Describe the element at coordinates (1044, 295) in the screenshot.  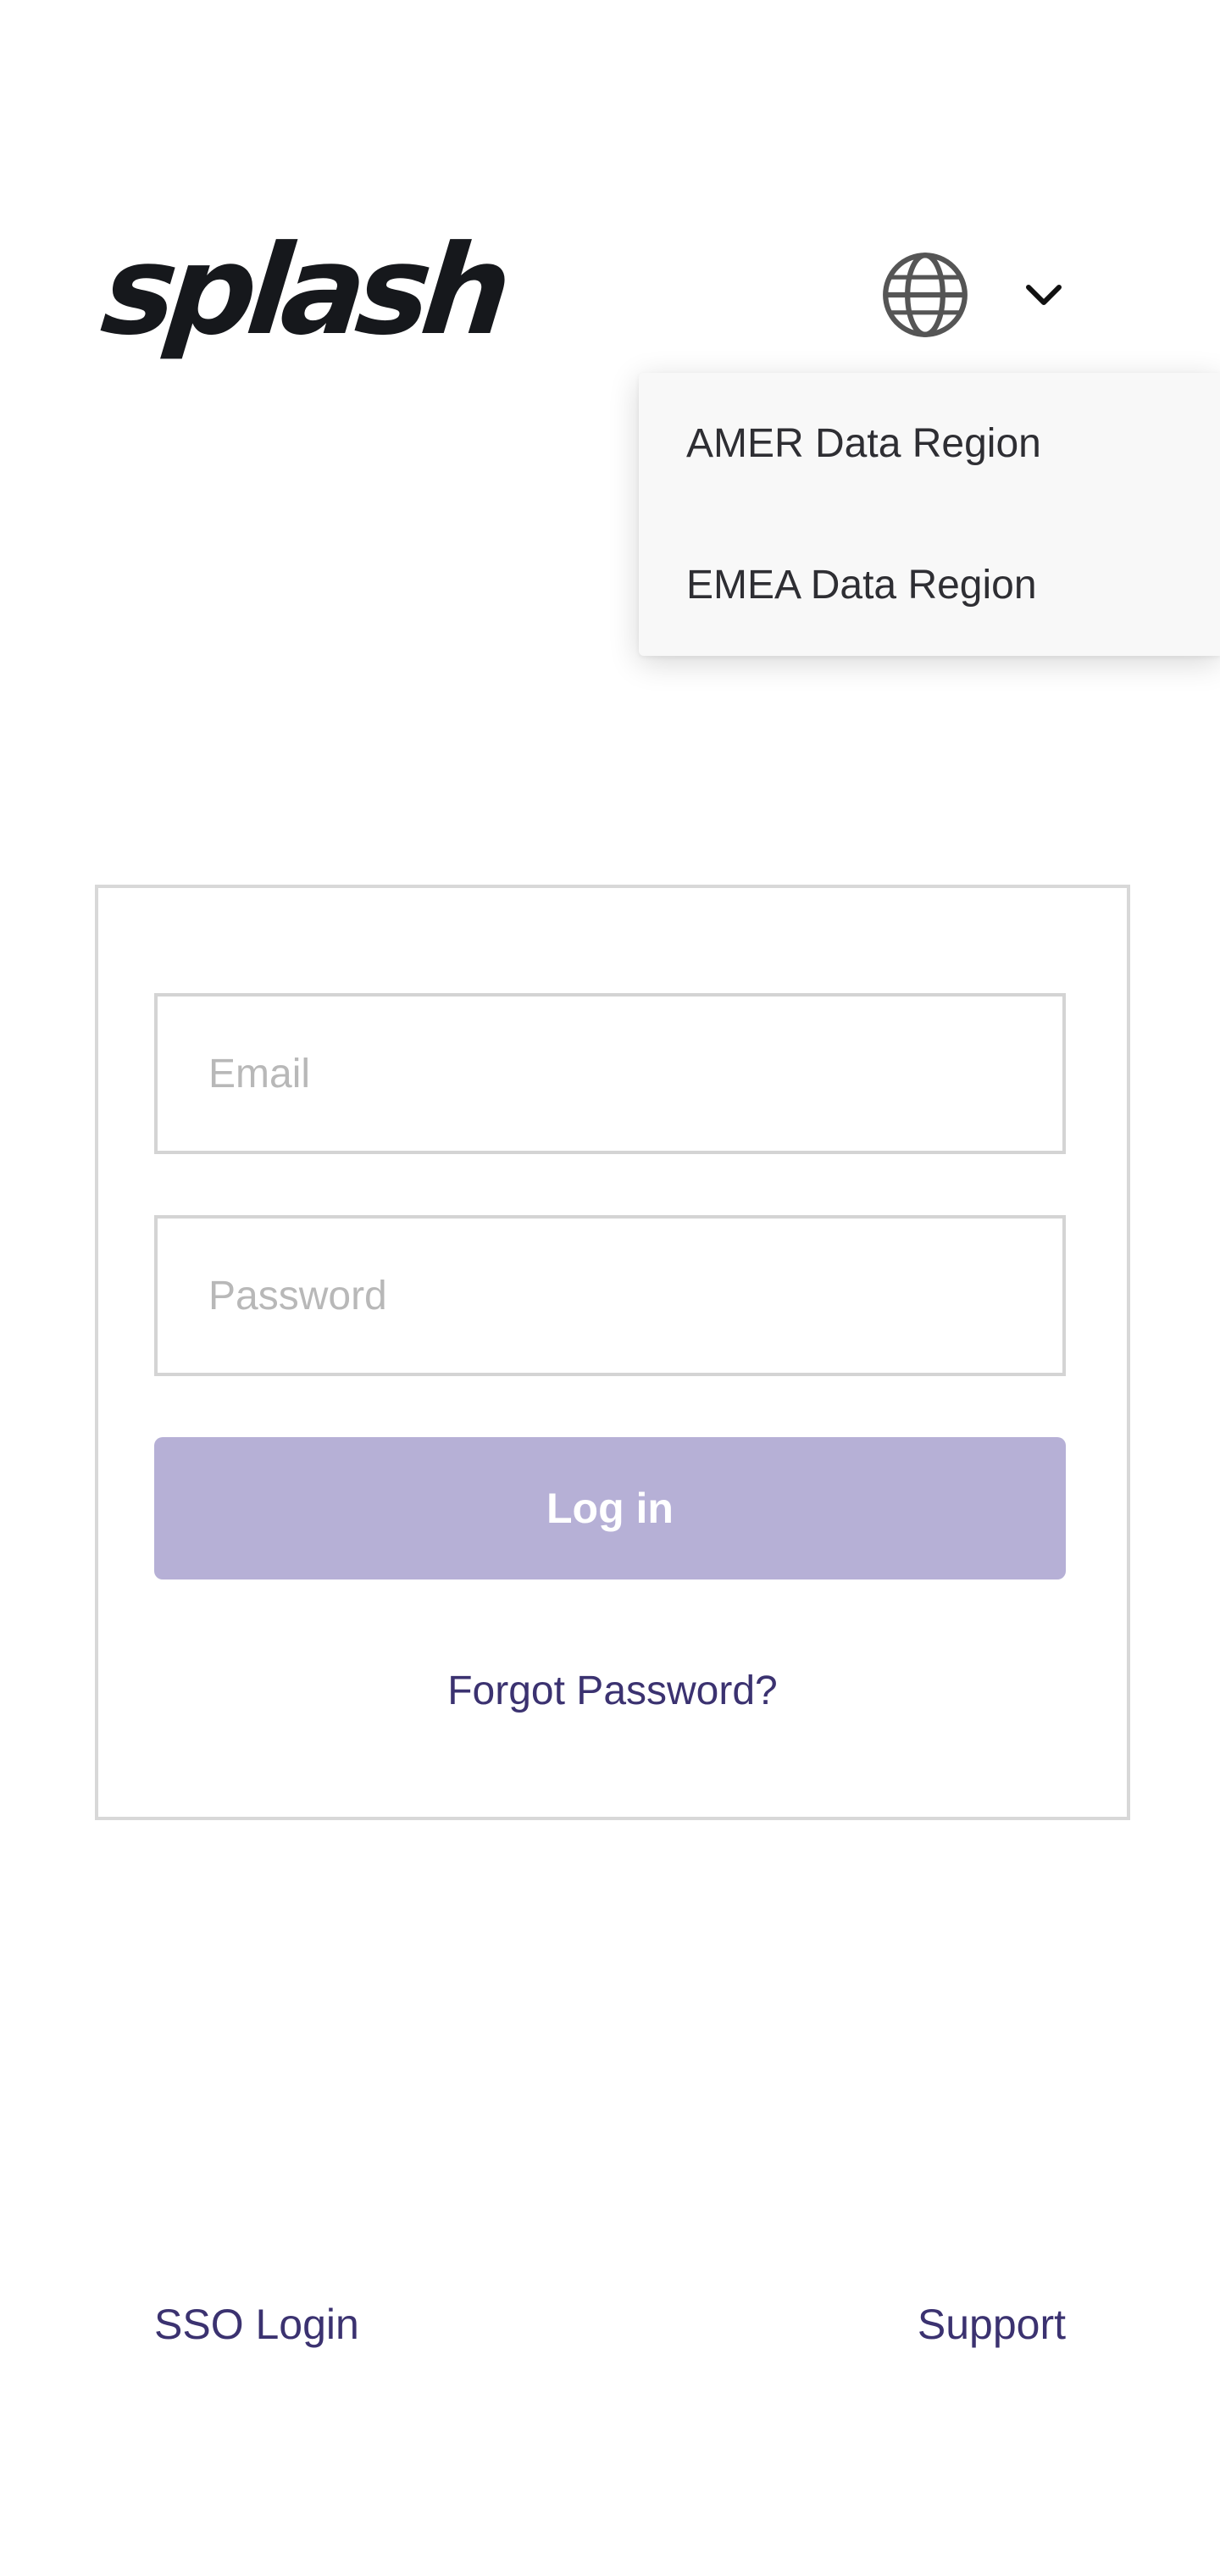
I see `chevron-down-icon` at that location.